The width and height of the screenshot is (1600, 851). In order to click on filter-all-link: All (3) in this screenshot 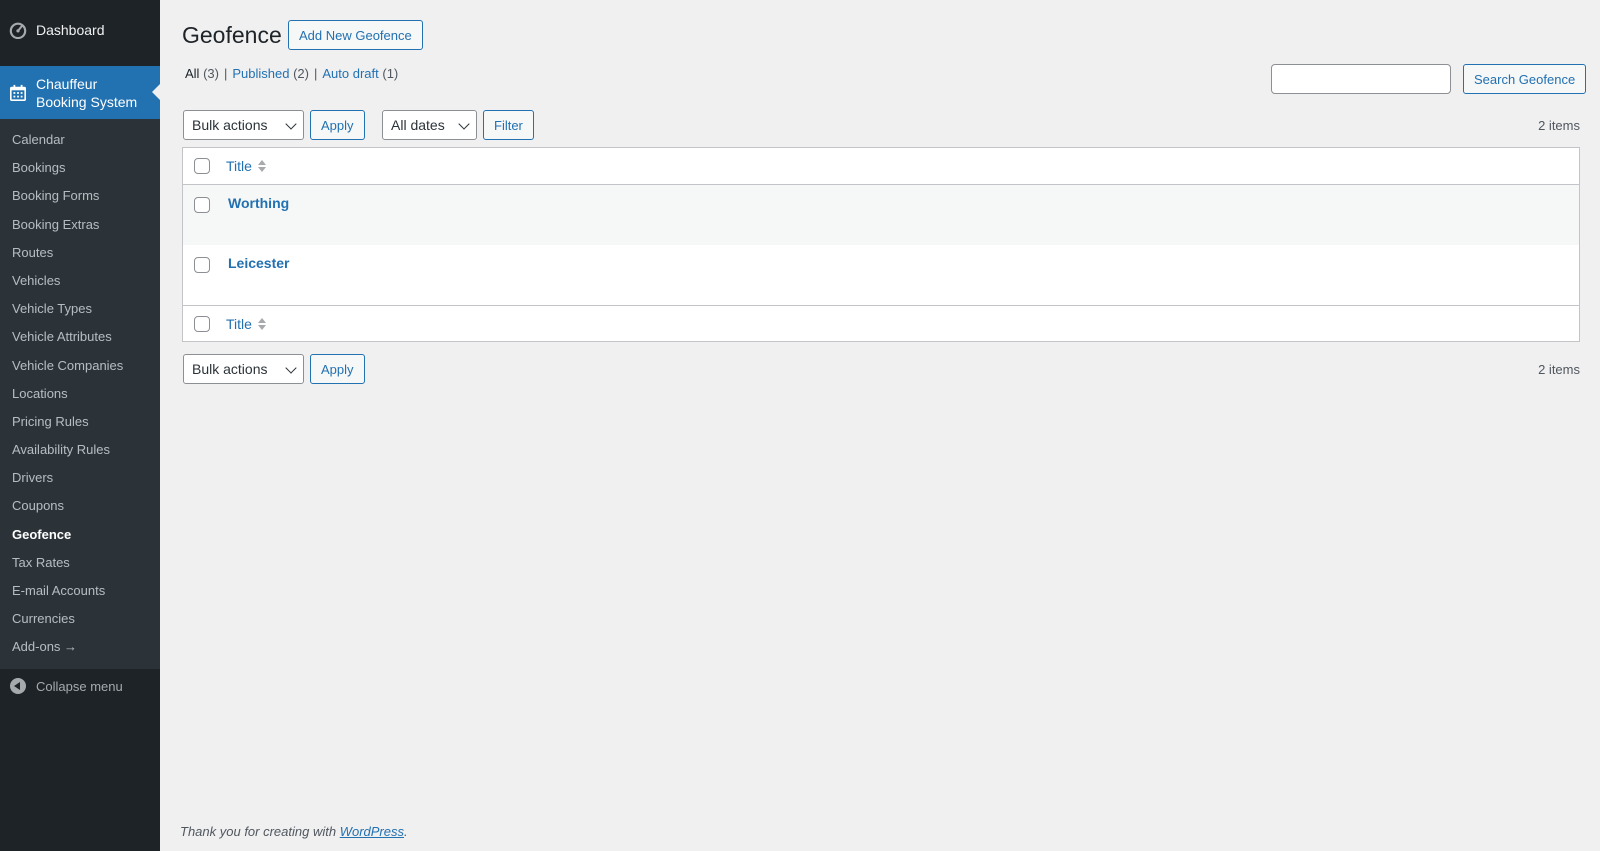, I will do `click(202, 73)`.